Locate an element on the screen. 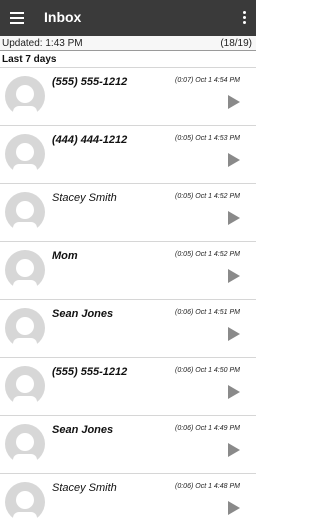 The image size is (320, 531). list-item: Sean Jones (0:06) Oct 1 4:51 PM is located at coordinates (128, 328).